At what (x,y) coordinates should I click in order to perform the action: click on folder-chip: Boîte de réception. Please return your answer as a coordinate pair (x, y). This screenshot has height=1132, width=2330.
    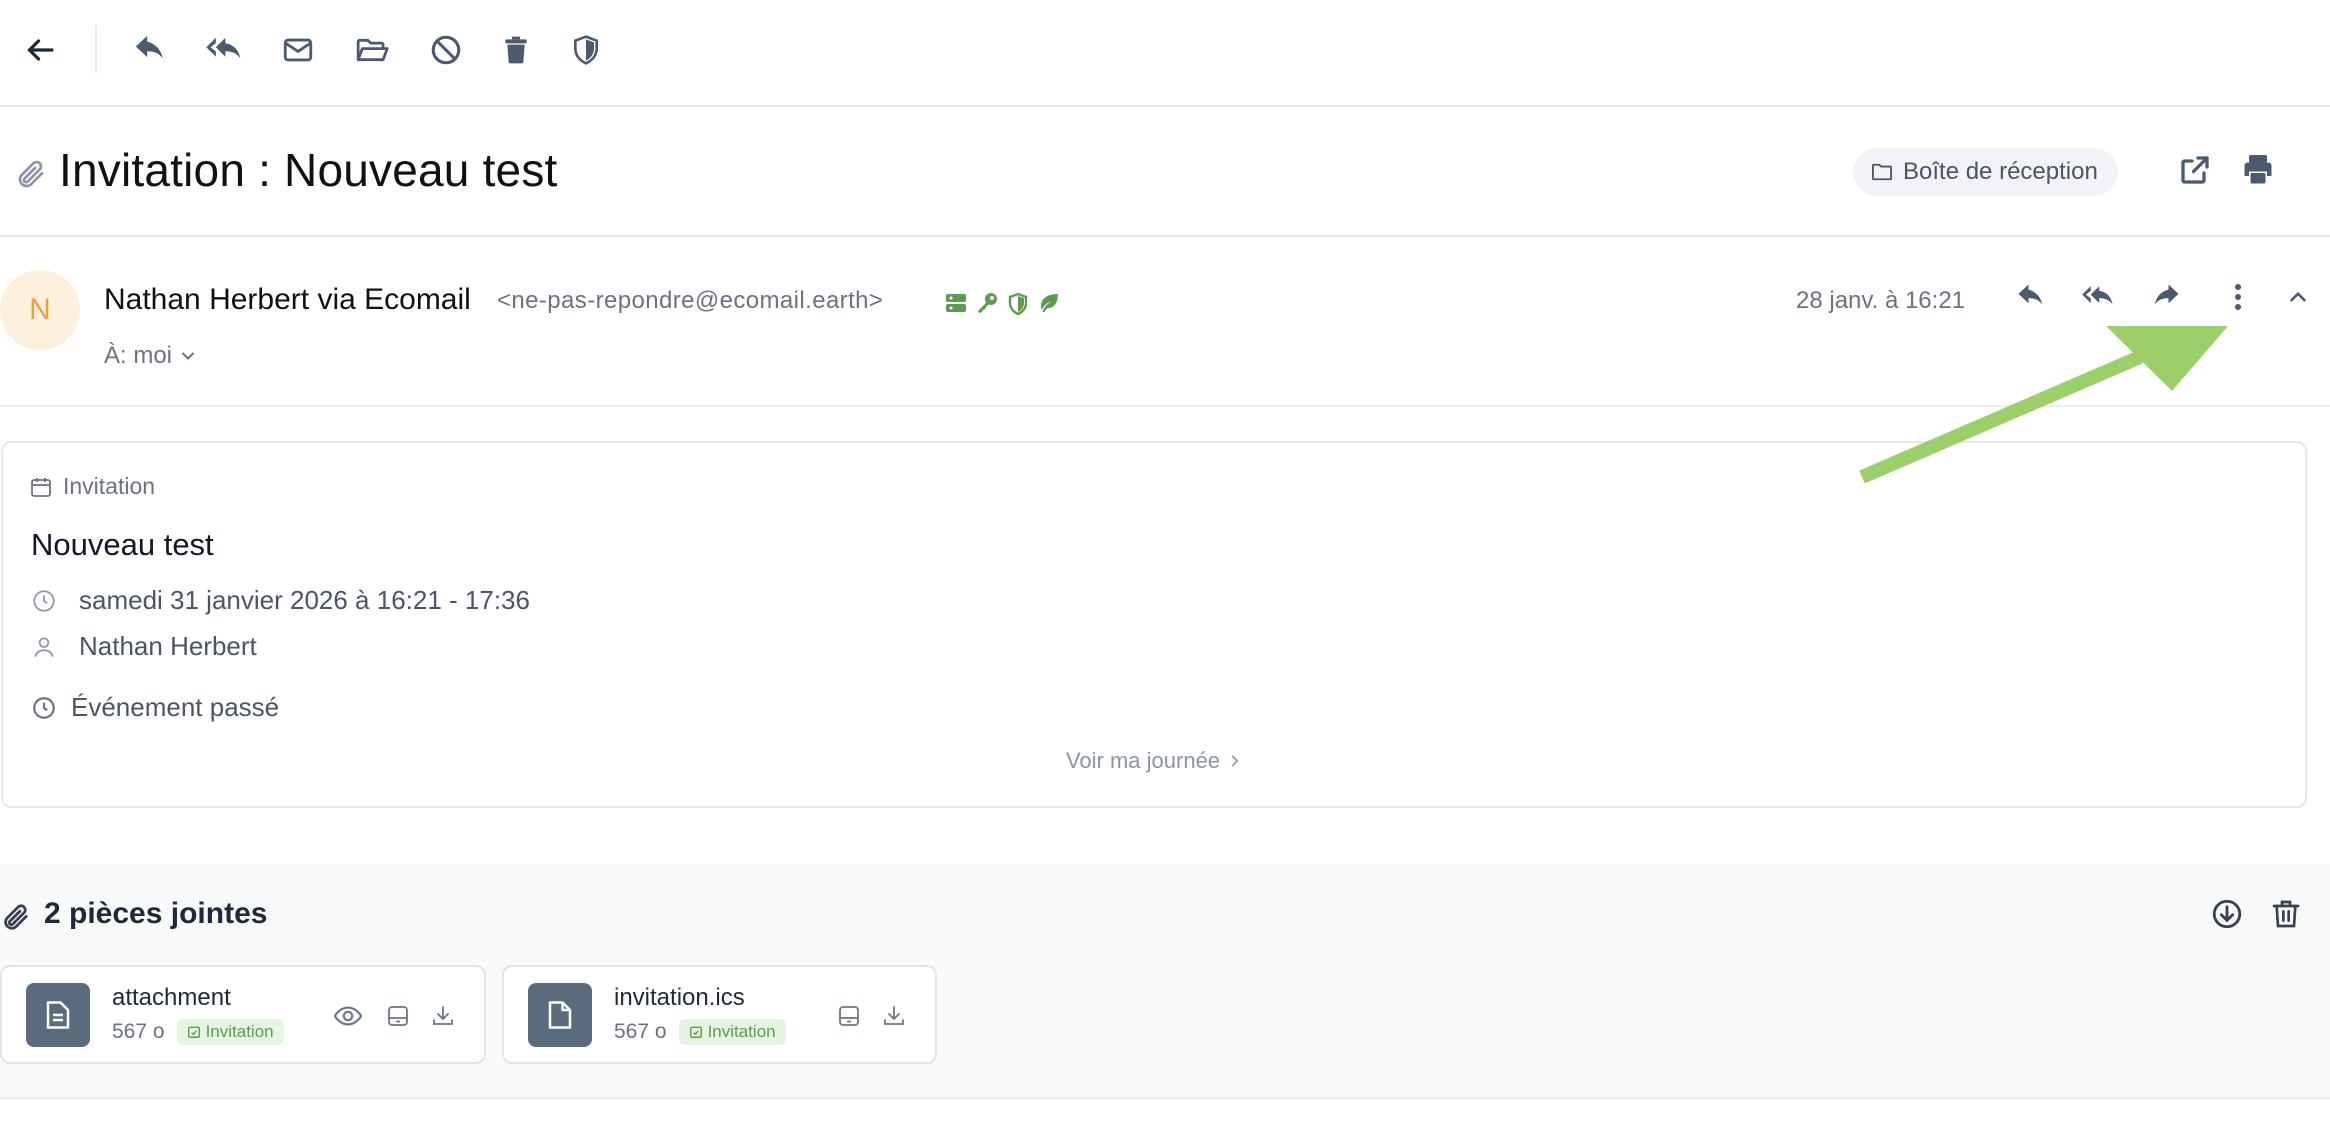
    Looking at the image, I should click on (1985, 172).